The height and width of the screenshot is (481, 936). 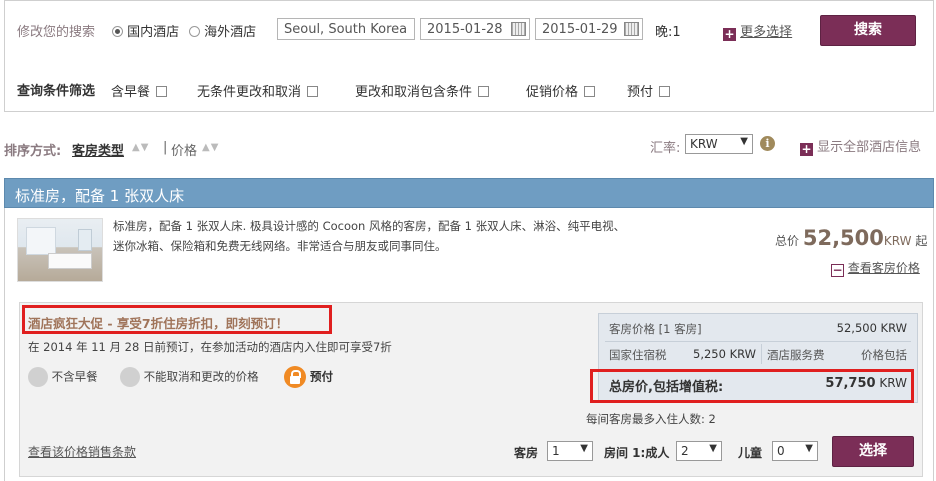 What do you see at coordinates (63, 377) in the screenshot?
I see `feature-breakfast: 不含早餐` at bounding box center [63, 377].